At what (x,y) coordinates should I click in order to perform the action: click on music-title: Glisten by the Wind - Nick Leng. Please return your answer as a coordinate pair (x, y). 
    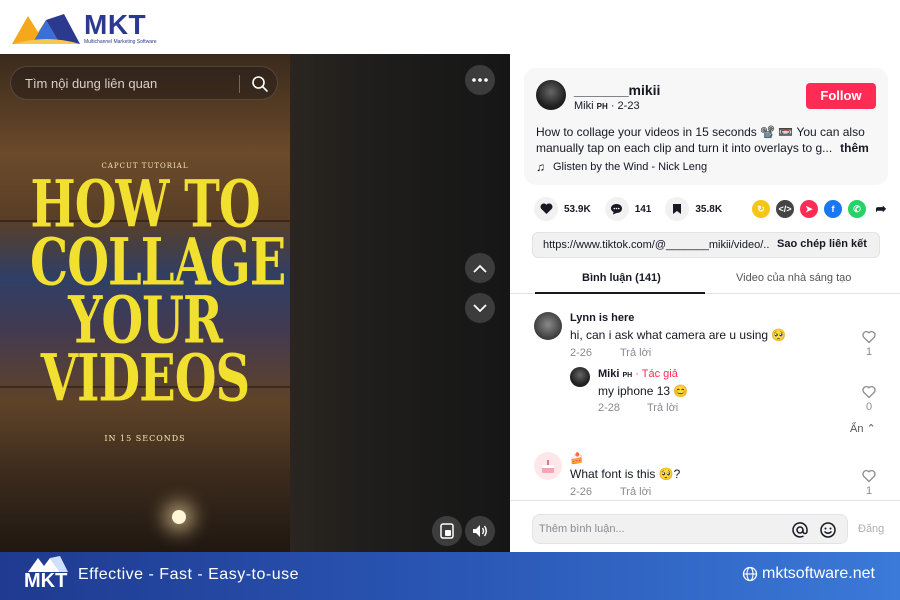
    Looking at the image, I should click on (630, 167).